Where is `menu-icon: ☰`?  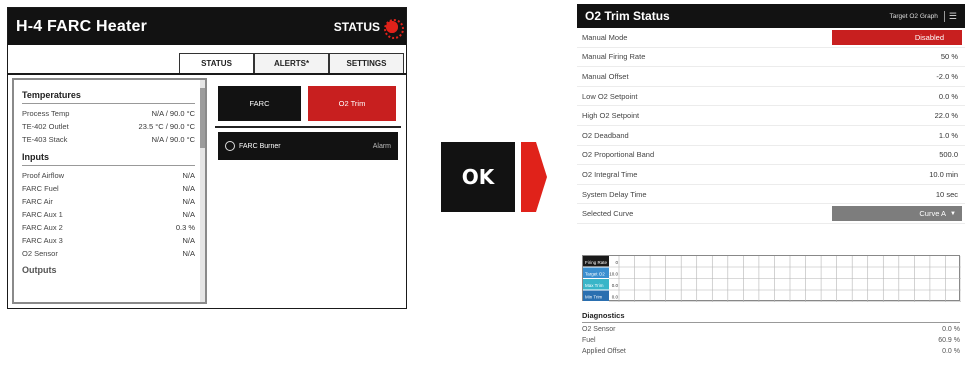 menu-icon: ☰ is located at coordinates (950, 16).